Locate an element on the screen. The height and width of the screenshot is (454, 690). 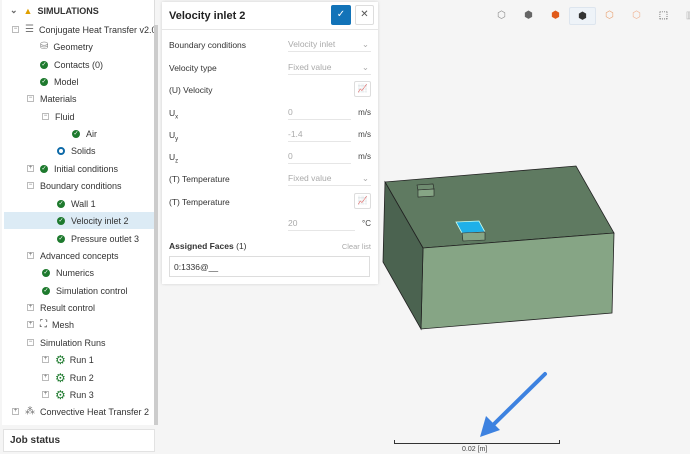
scale-bar is located at coordinates (477, 442).